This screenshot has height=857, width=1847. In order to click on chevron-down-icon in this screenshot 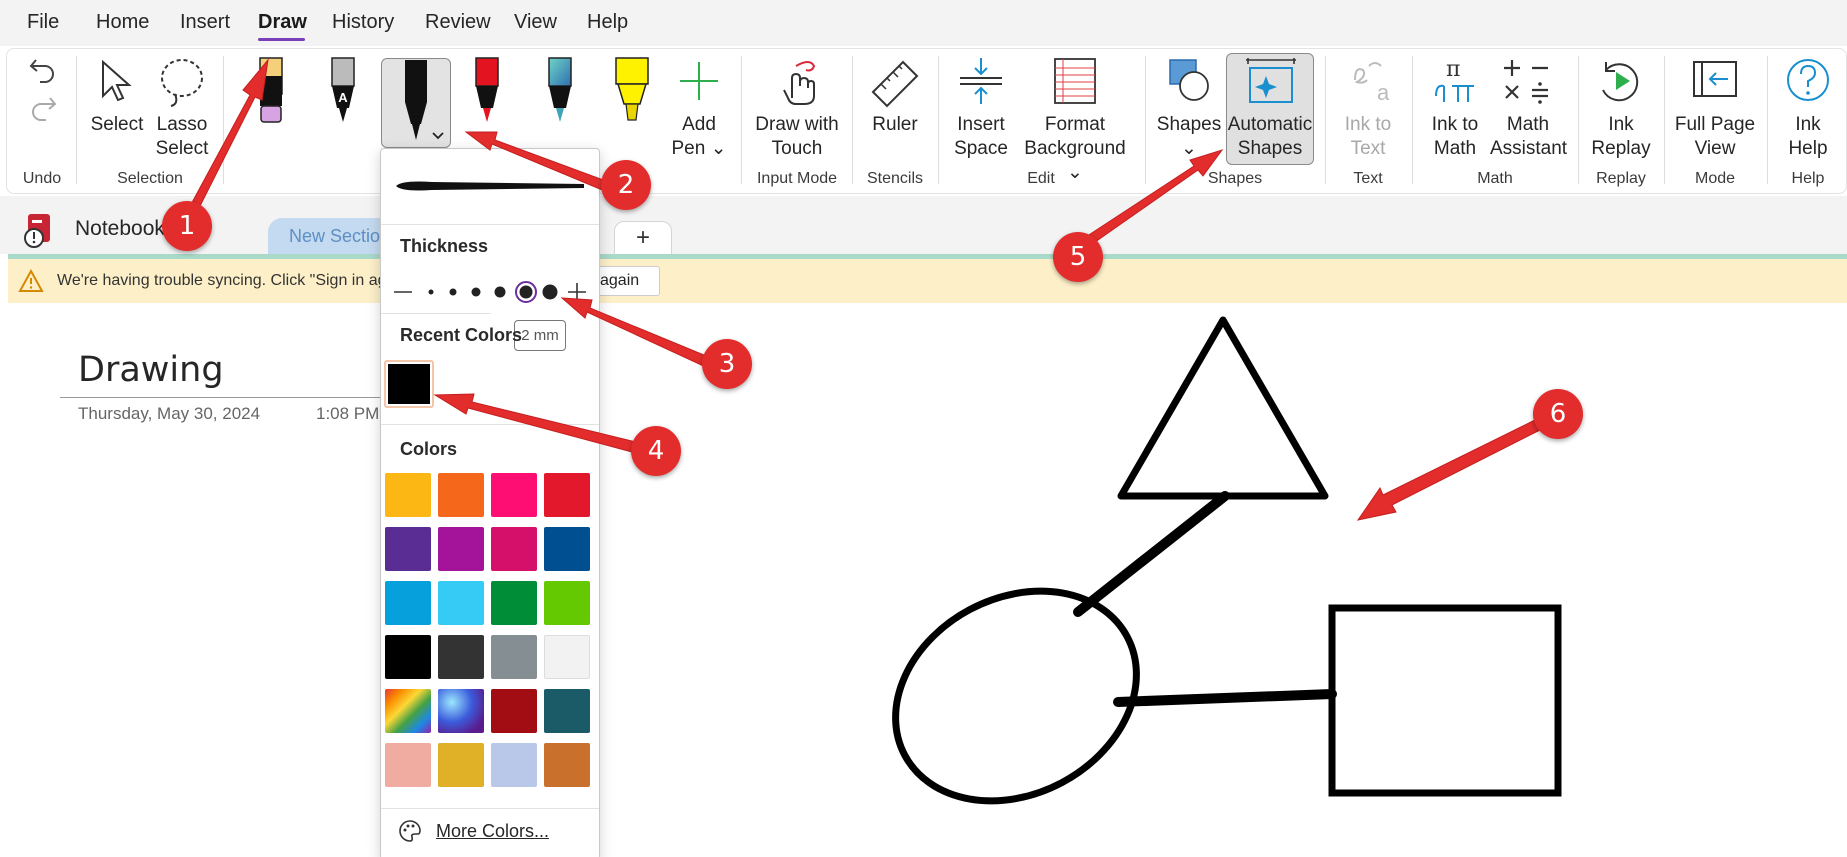, I will do `click(438, 136)`.